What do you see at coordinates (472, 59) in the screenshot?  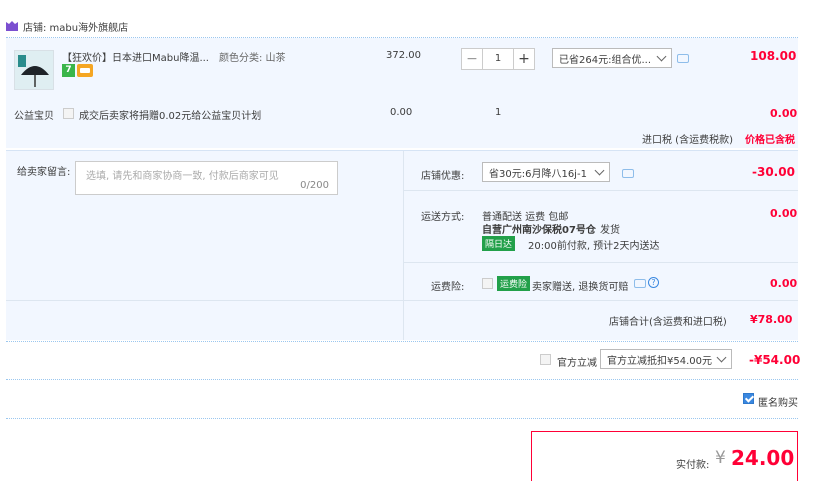 I see `decrease-qty-button: −` at bounding box center [472, 59].